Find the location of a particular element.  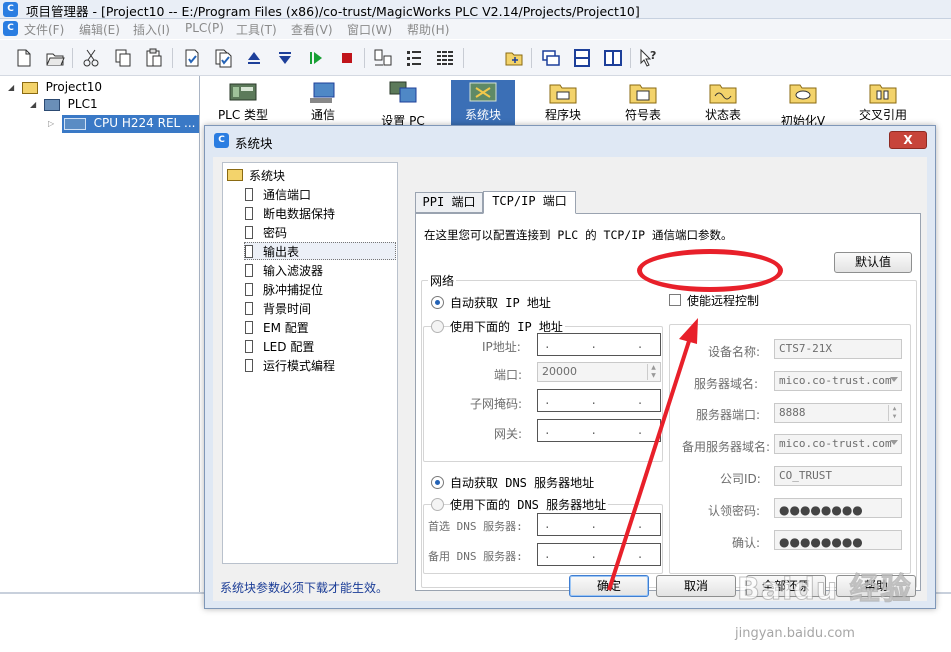

tree-node-project: ◢ Project10 is located at coordinates (55, 89).